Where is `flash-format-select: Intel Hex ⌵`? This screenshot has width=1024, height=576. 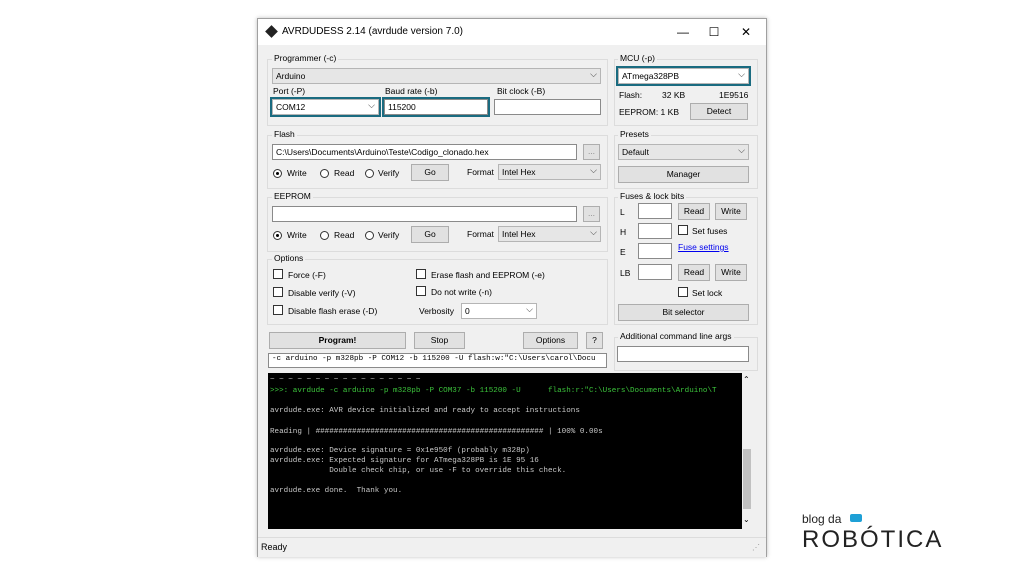 flash-format-select: Intel Hex ⌵ is located at coordinates (549, 172).